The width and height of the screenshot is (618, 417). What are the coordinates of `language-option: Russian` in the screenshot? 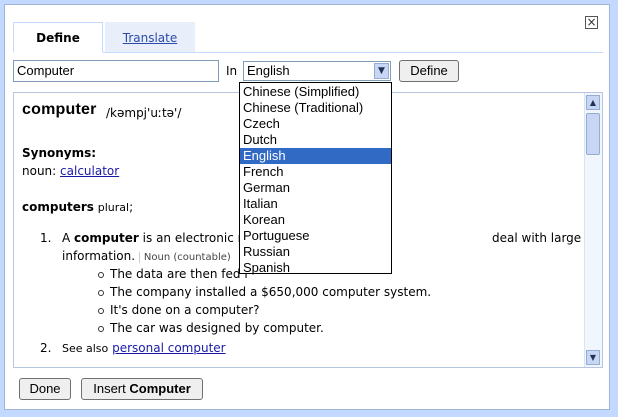 It's located at (315, 252).